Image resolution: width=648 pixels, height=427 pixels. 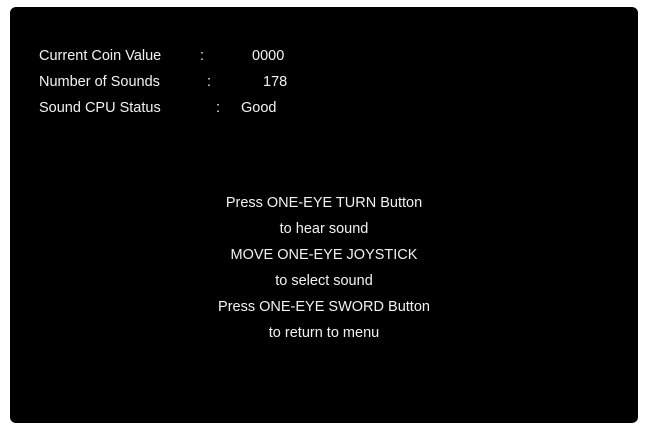 I want to click on instruction-line-return-menu: to return to menu, so click(x=324, y=333).